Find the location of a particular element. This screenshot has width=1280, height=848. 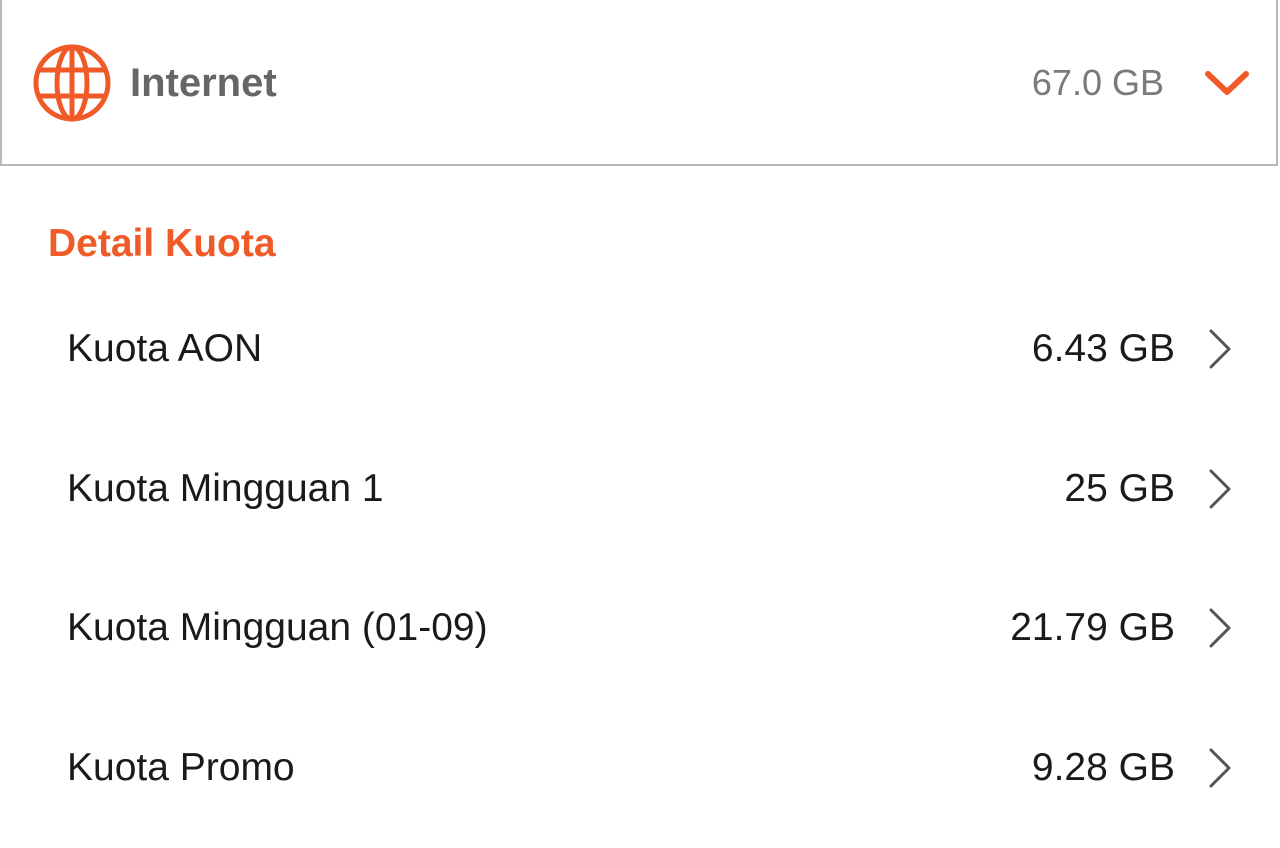

quota-item-label: Kuota Mingguan 1 is located at coordinates (225, 488).